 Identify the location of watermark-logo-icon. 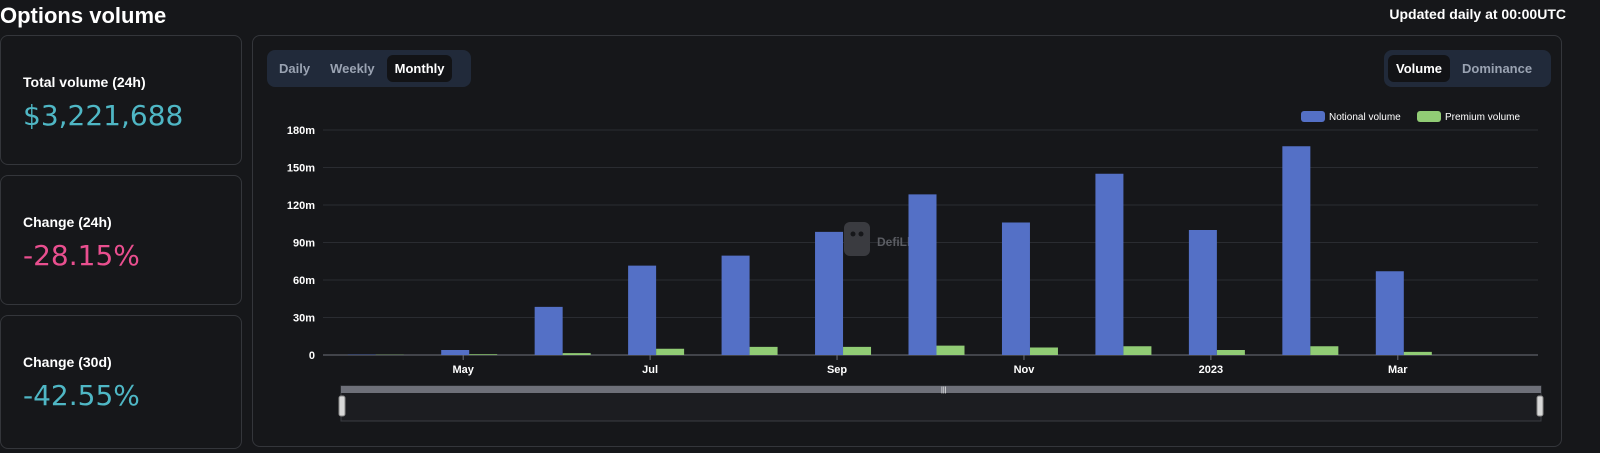
(857, 239).